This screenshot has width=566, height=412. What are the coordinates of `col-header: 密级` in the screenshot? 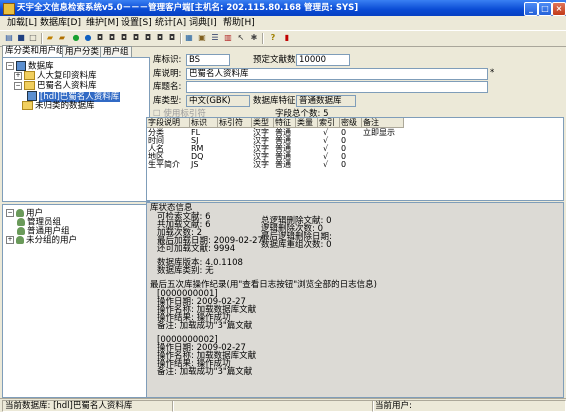 It's located at (351, 123).